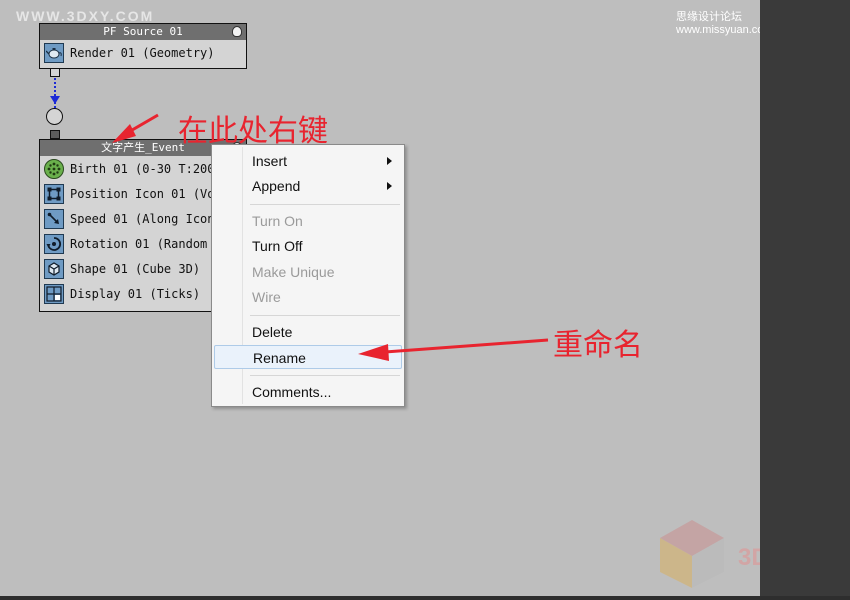 The height and width of the screenshot is (600, 850). Describe the element at coordinates (253, 131) in the screenshot. I see `annotation-right-click-here: 在此处右键` at that location.